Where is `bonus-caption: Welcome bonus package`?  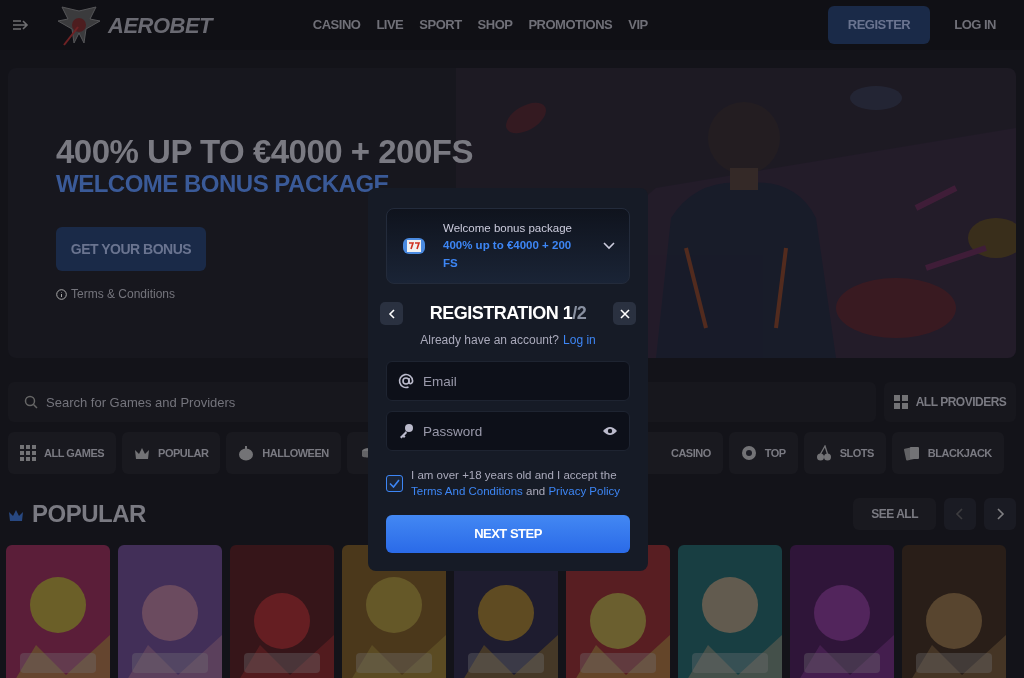 bonus-caption: Welcome bonus package is located at coordinates (508, 229).